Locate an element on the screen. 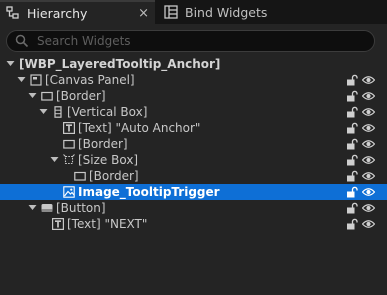 This screenshot has width=387, height=295. tab-bind-widgets: Bind Widgets is located at coordinates (258, 12).